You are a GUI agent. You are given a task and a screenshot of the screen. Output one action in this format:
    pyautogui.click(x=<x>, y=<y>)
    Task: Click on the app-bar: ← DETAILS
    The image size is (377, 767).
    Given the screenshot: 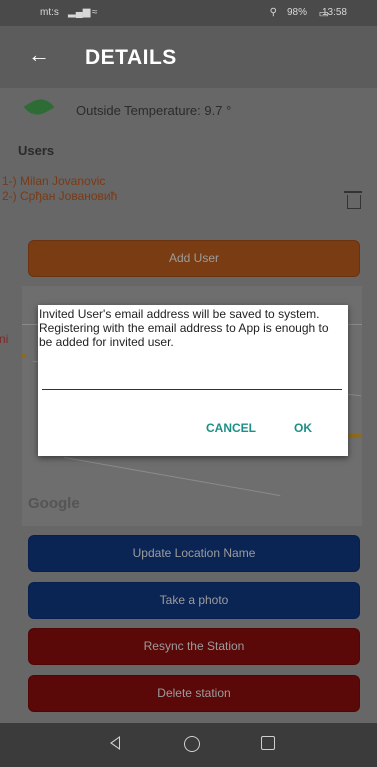 What is the action you would take?
    pyautogui.click(x=188, y=57)
    